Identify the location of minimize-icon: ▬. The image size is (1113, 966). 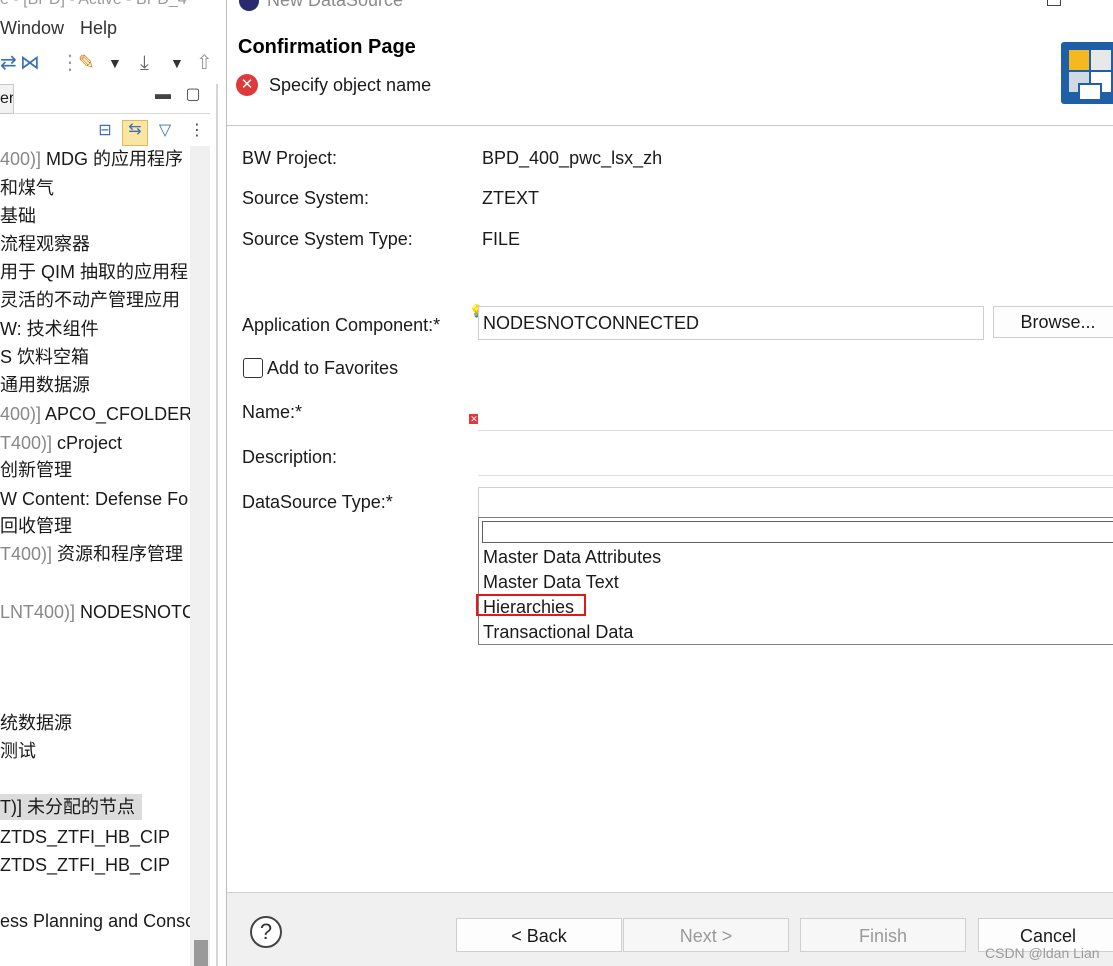
(163, 95).